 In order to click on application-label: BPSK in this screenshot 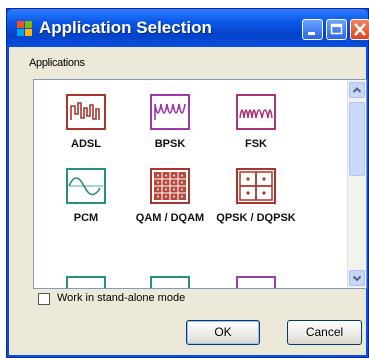, I will do `click(170, 144)`.